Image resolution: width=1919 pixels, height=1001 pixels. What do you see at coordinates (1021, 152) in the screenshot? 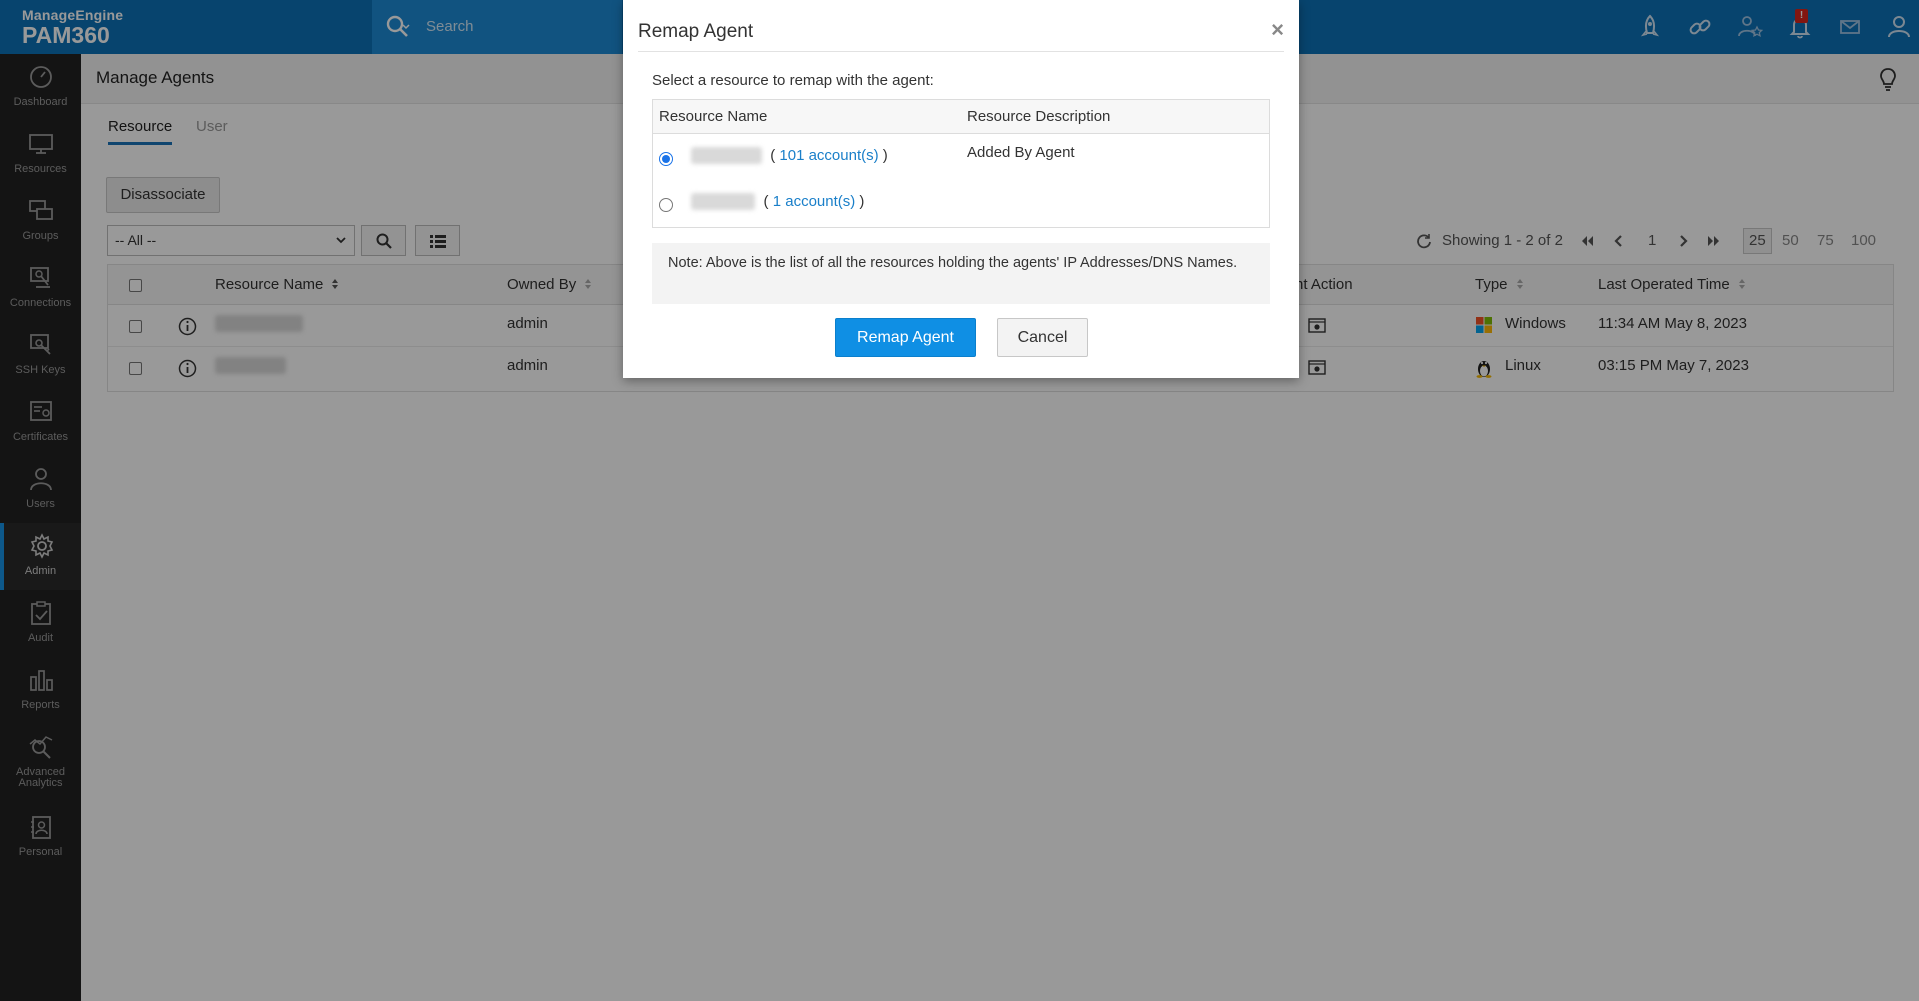
I see `resource-description: Added By Agent` at bounding box center [1021, 152].